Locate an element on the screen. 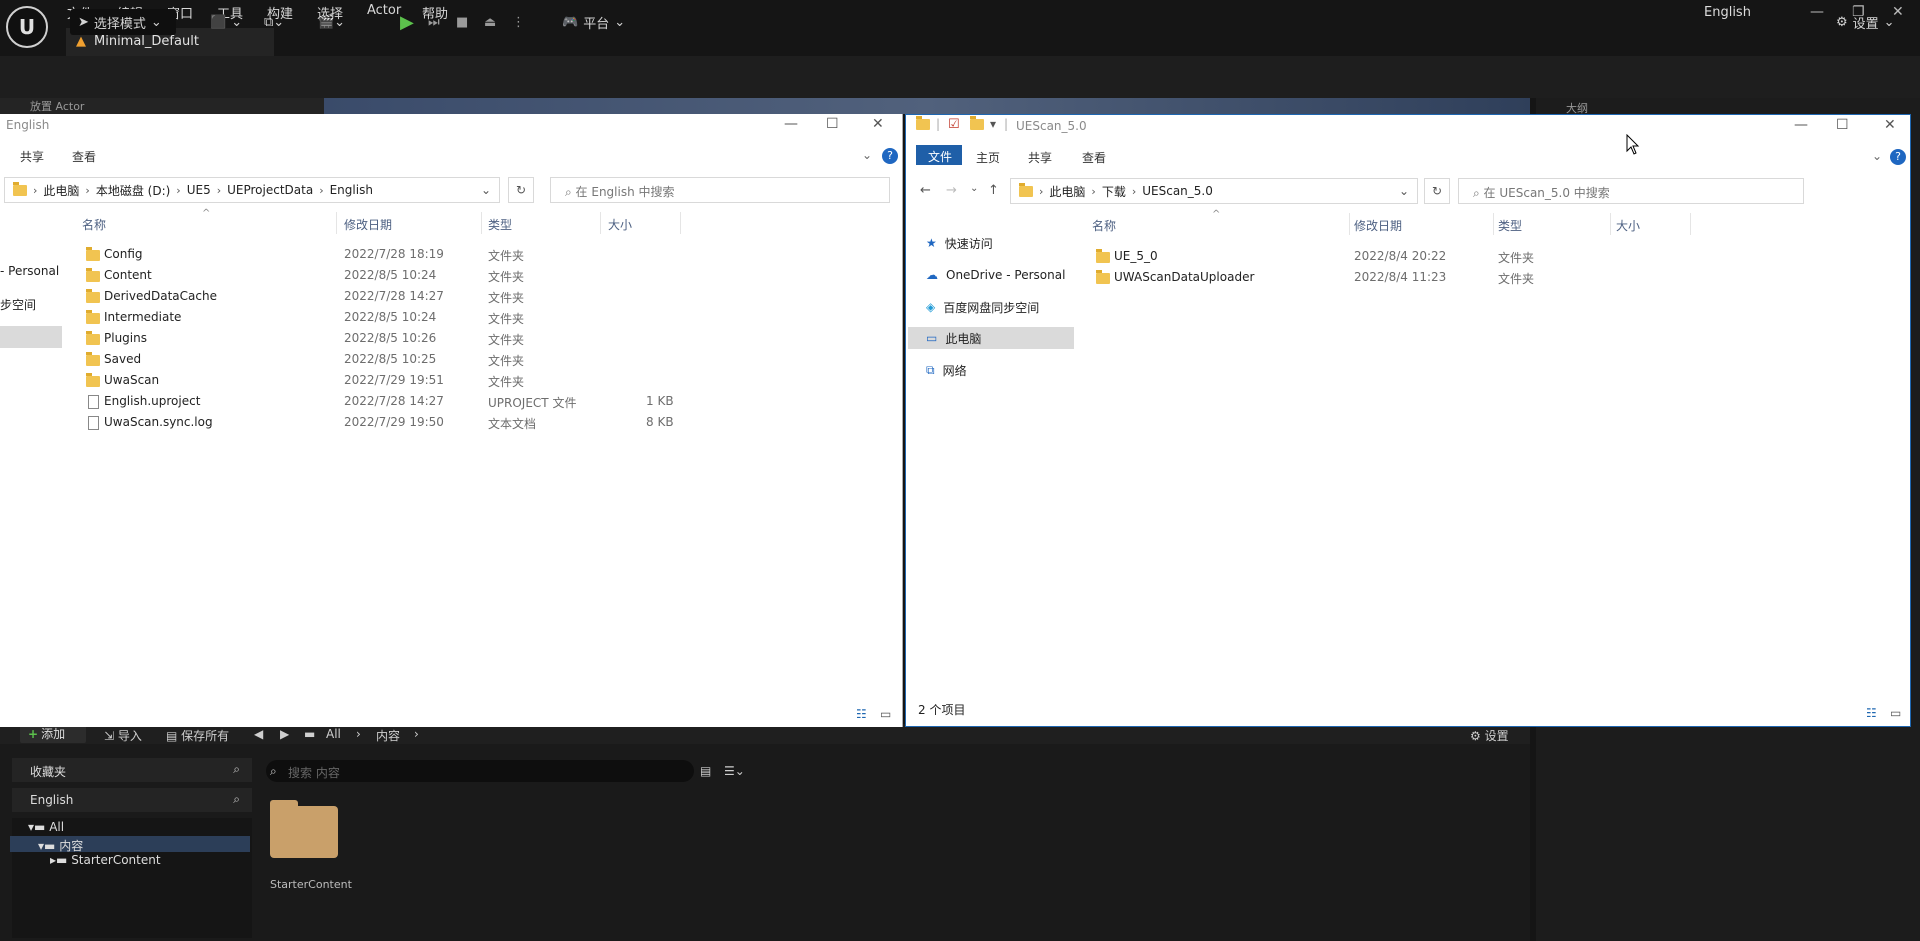 The image size is (1920, 941). tree-item-all: ▾▬ All is located at coordinates (46, 827).